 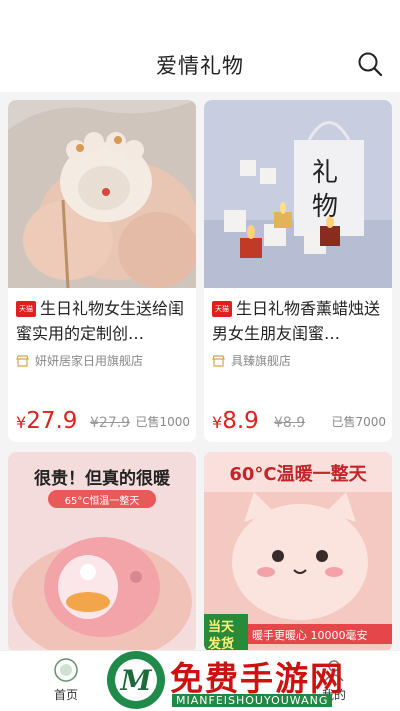 I want to click on watermark: M 免费手游网 MIANFEISHOUYOUWANG, so click(x=250, y=679).